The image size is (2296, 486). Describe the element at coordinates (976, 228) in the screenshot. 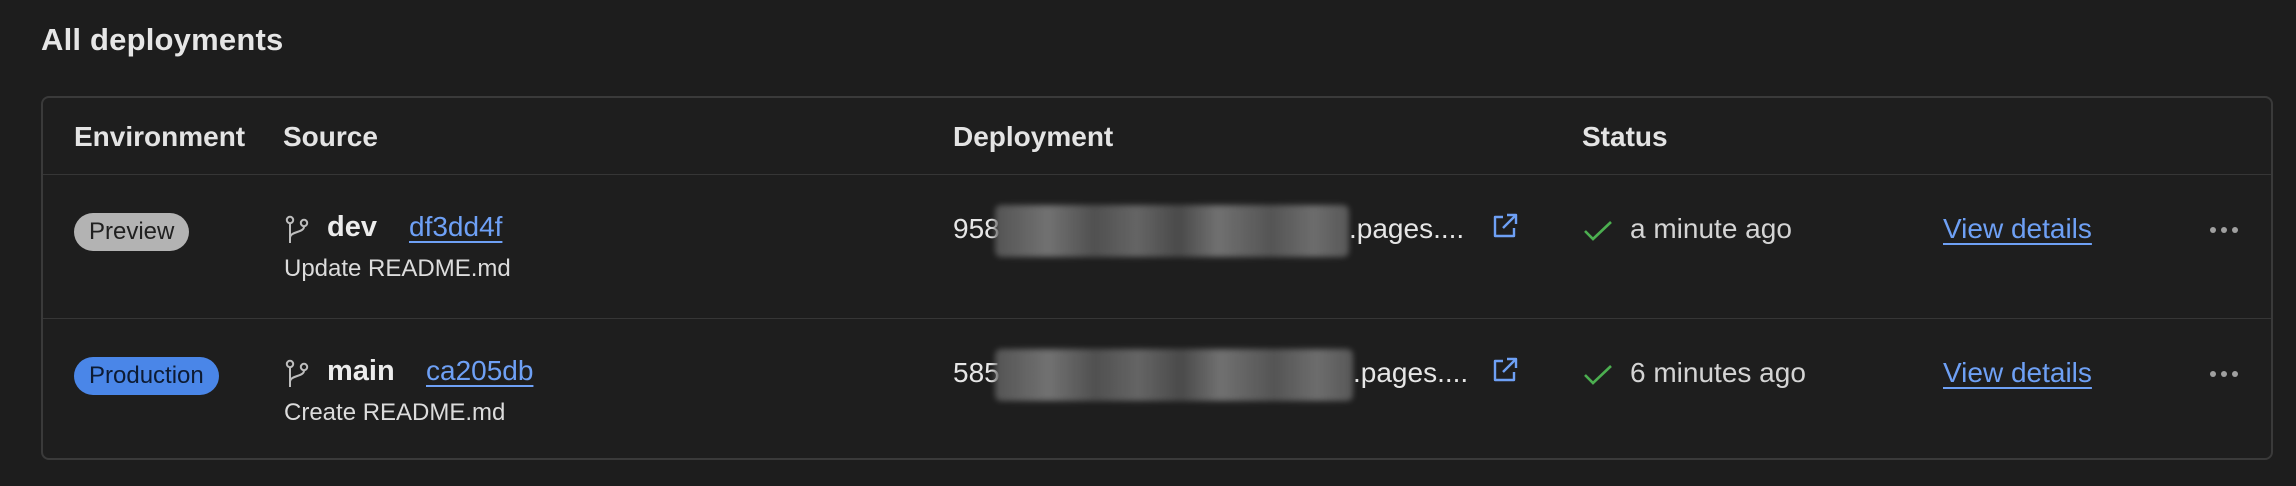

I see `deployment-url-prefix: 958` at that location.